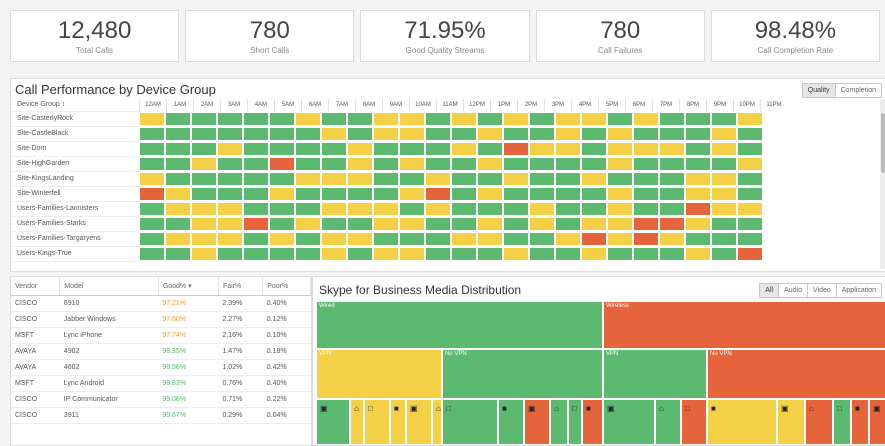 Image resolution: width=885 pixels, height=446 pixels. Describe the element at coordinates (161, 415) in the screenshot. I see `table-row: CISCO 3911 99.67% 0.29% 0.04%` at that location.